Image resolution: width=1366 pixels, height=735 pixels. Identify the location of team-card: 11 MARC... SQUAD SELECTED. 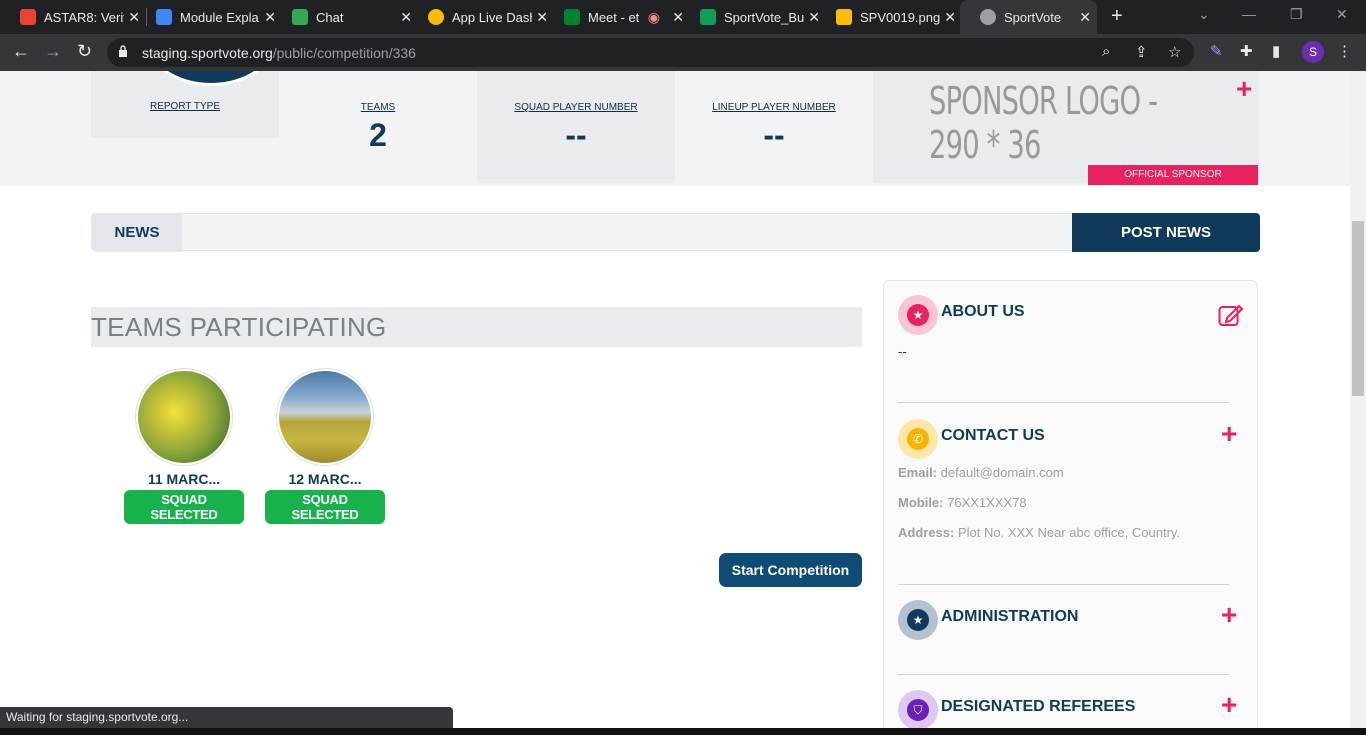
(184, 446).